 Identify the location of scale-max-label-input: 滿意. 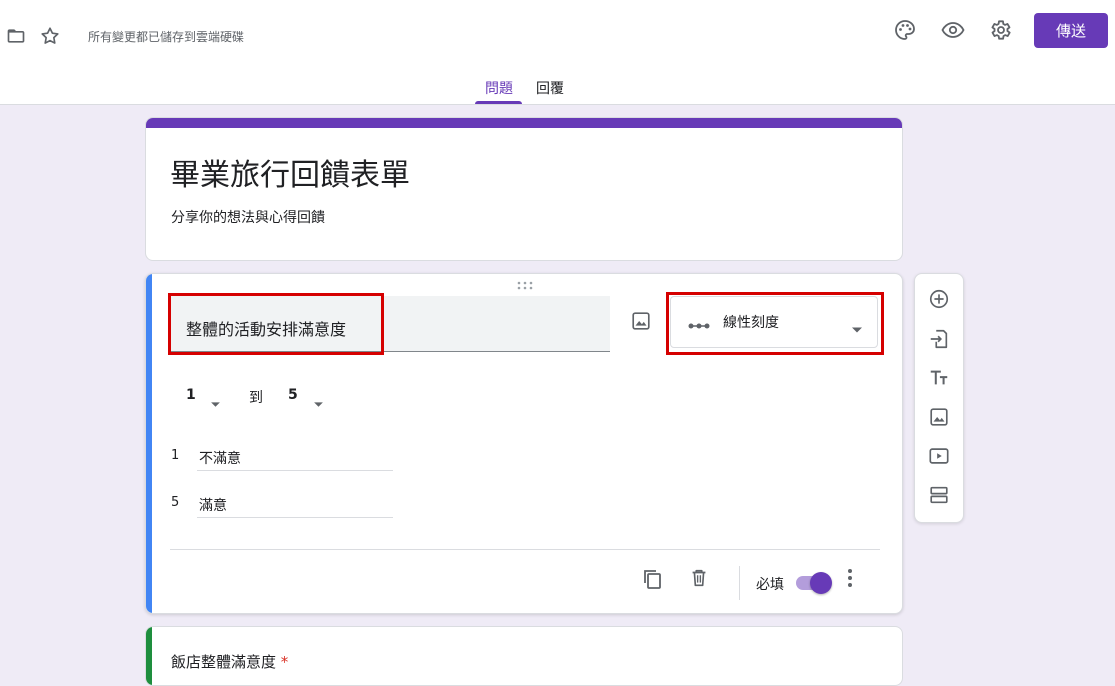
(213, 505).